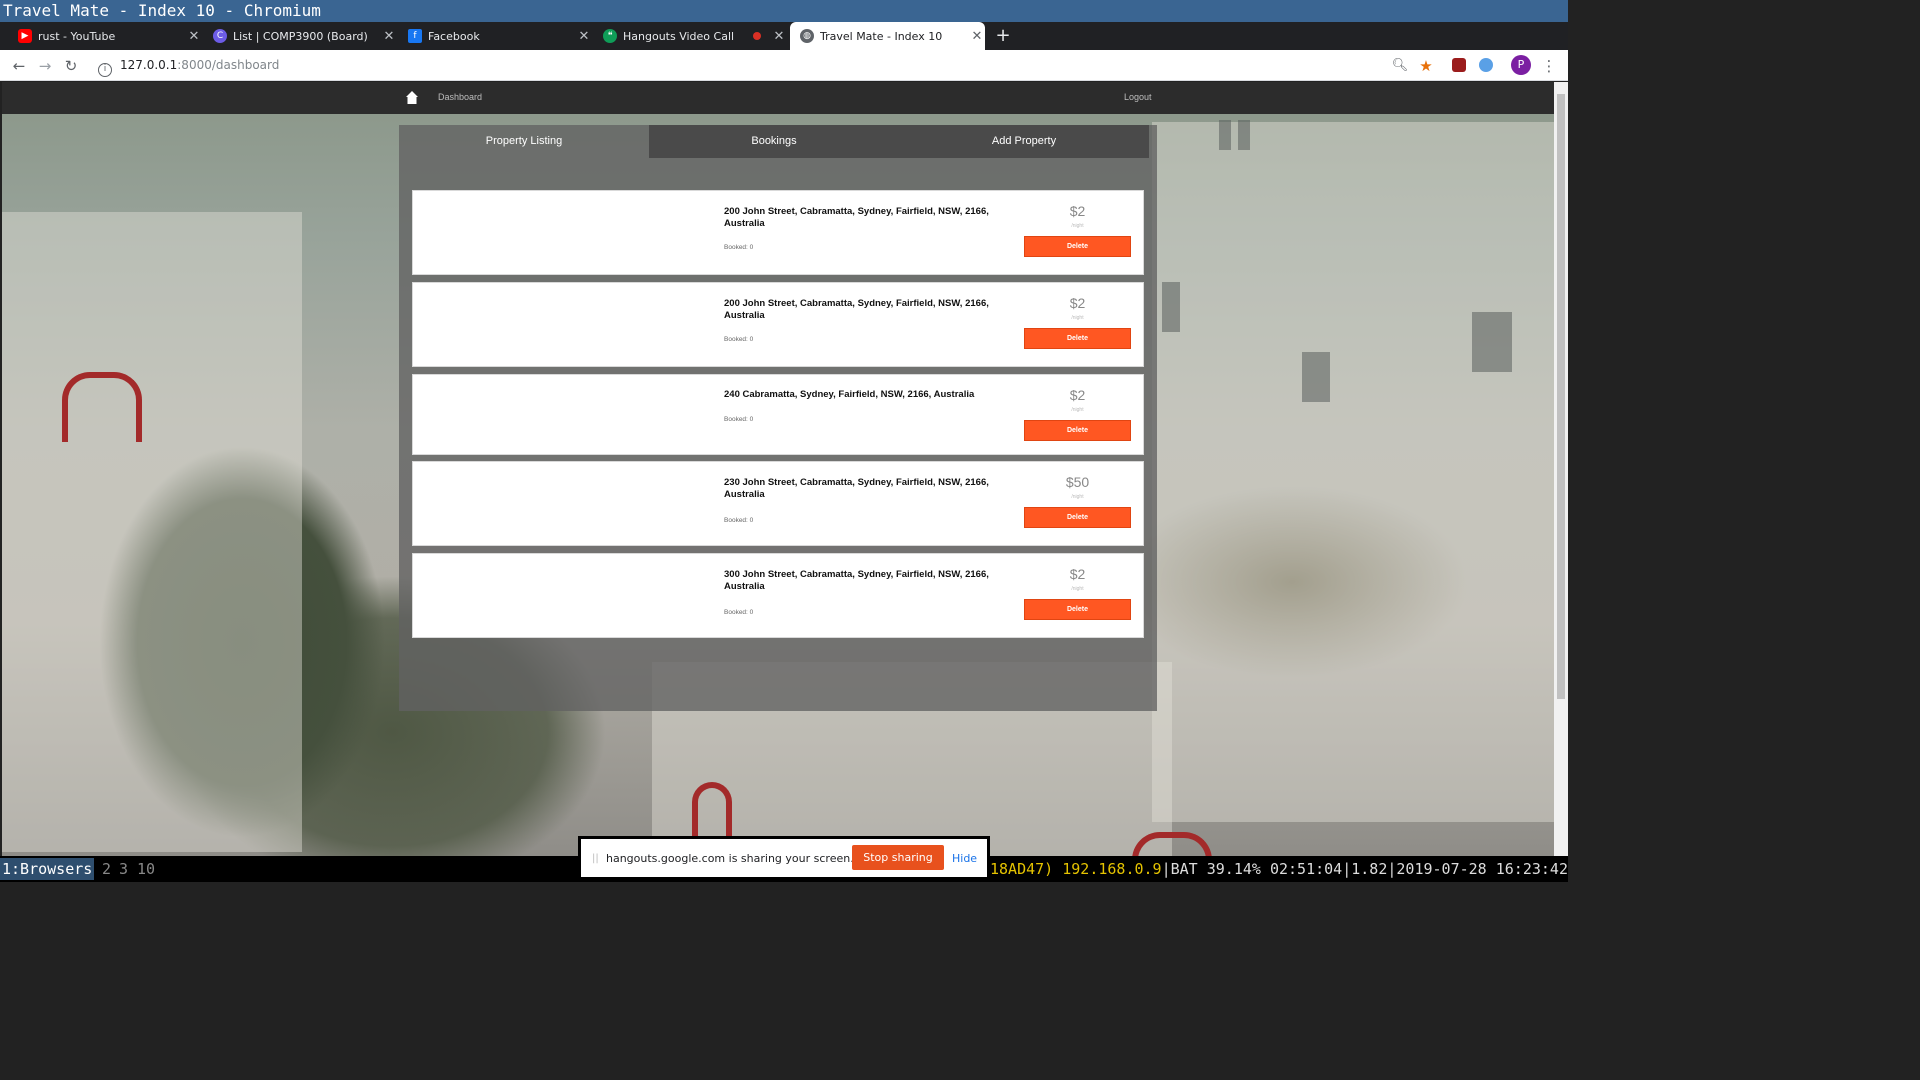  What do you see at coordinates (1022, 869) in the screenshot?
I see `network-id: 18AD47)` at bounding box center [1022, 869].